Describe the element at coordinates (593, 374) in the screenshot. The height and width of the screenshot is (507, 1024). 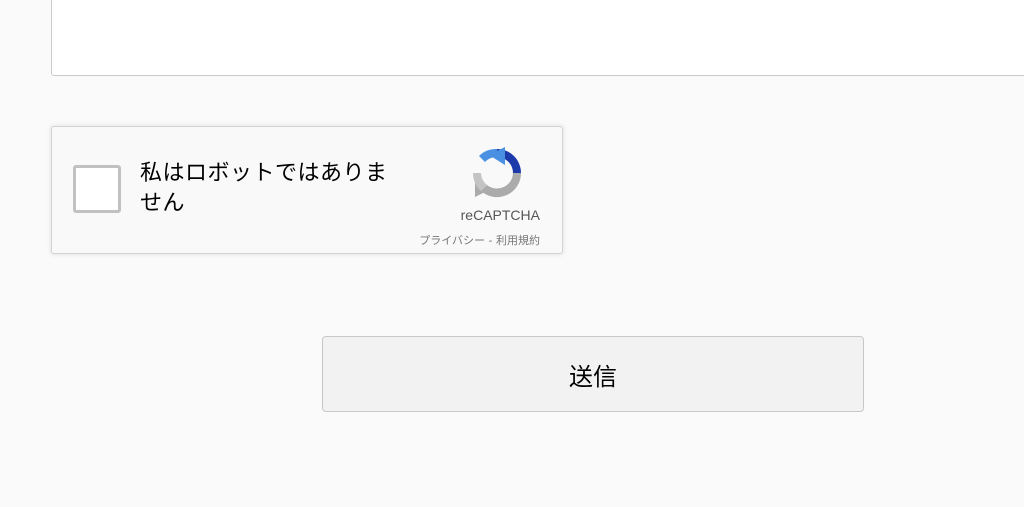
I see `submit-button: 送信` at that location.